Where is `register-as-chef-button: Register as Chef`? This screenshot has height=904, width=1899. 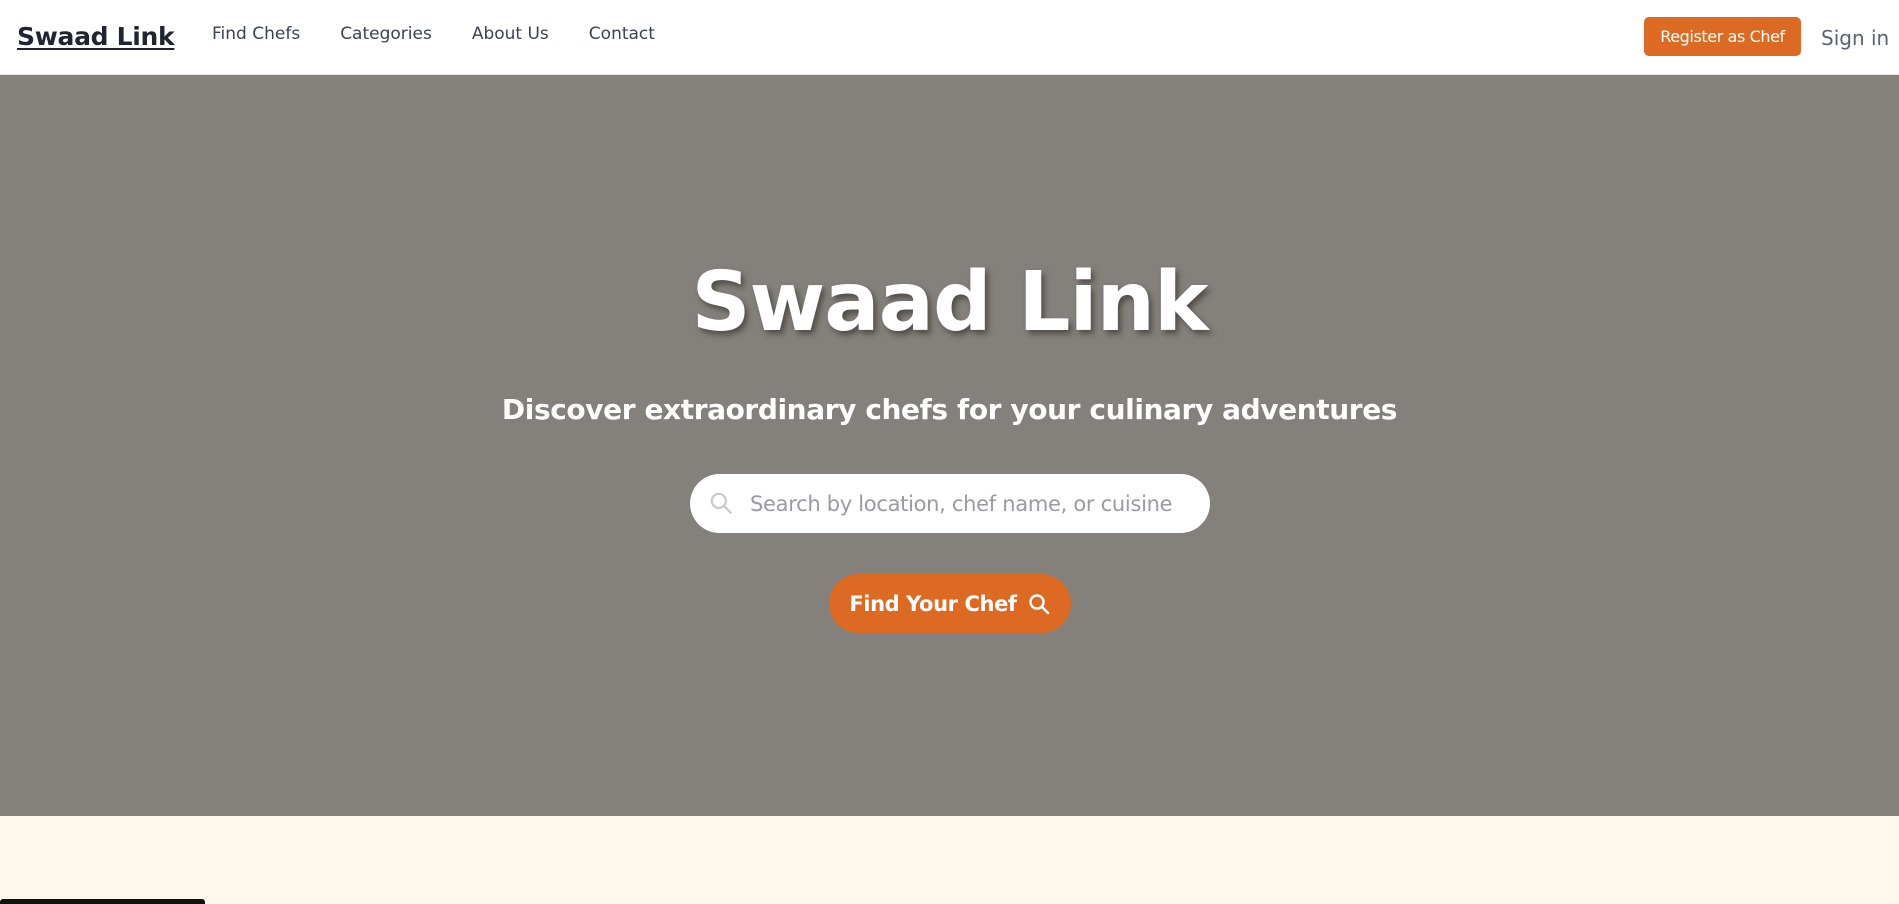 register-as-chef-button: Register as Chef is located at coordinates (1722, 36).